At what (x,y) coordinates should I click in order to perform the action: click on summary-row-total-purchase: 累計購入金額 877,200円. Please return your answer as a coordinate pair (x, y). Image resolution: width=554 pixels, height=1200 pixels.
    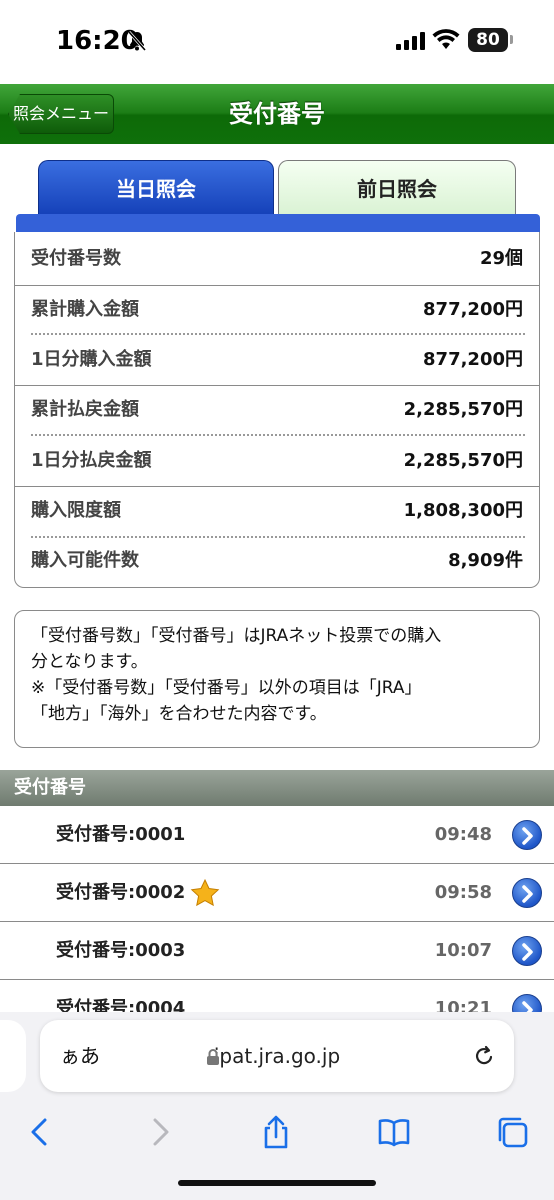
    Looking at the image, I should click on (277, 310).